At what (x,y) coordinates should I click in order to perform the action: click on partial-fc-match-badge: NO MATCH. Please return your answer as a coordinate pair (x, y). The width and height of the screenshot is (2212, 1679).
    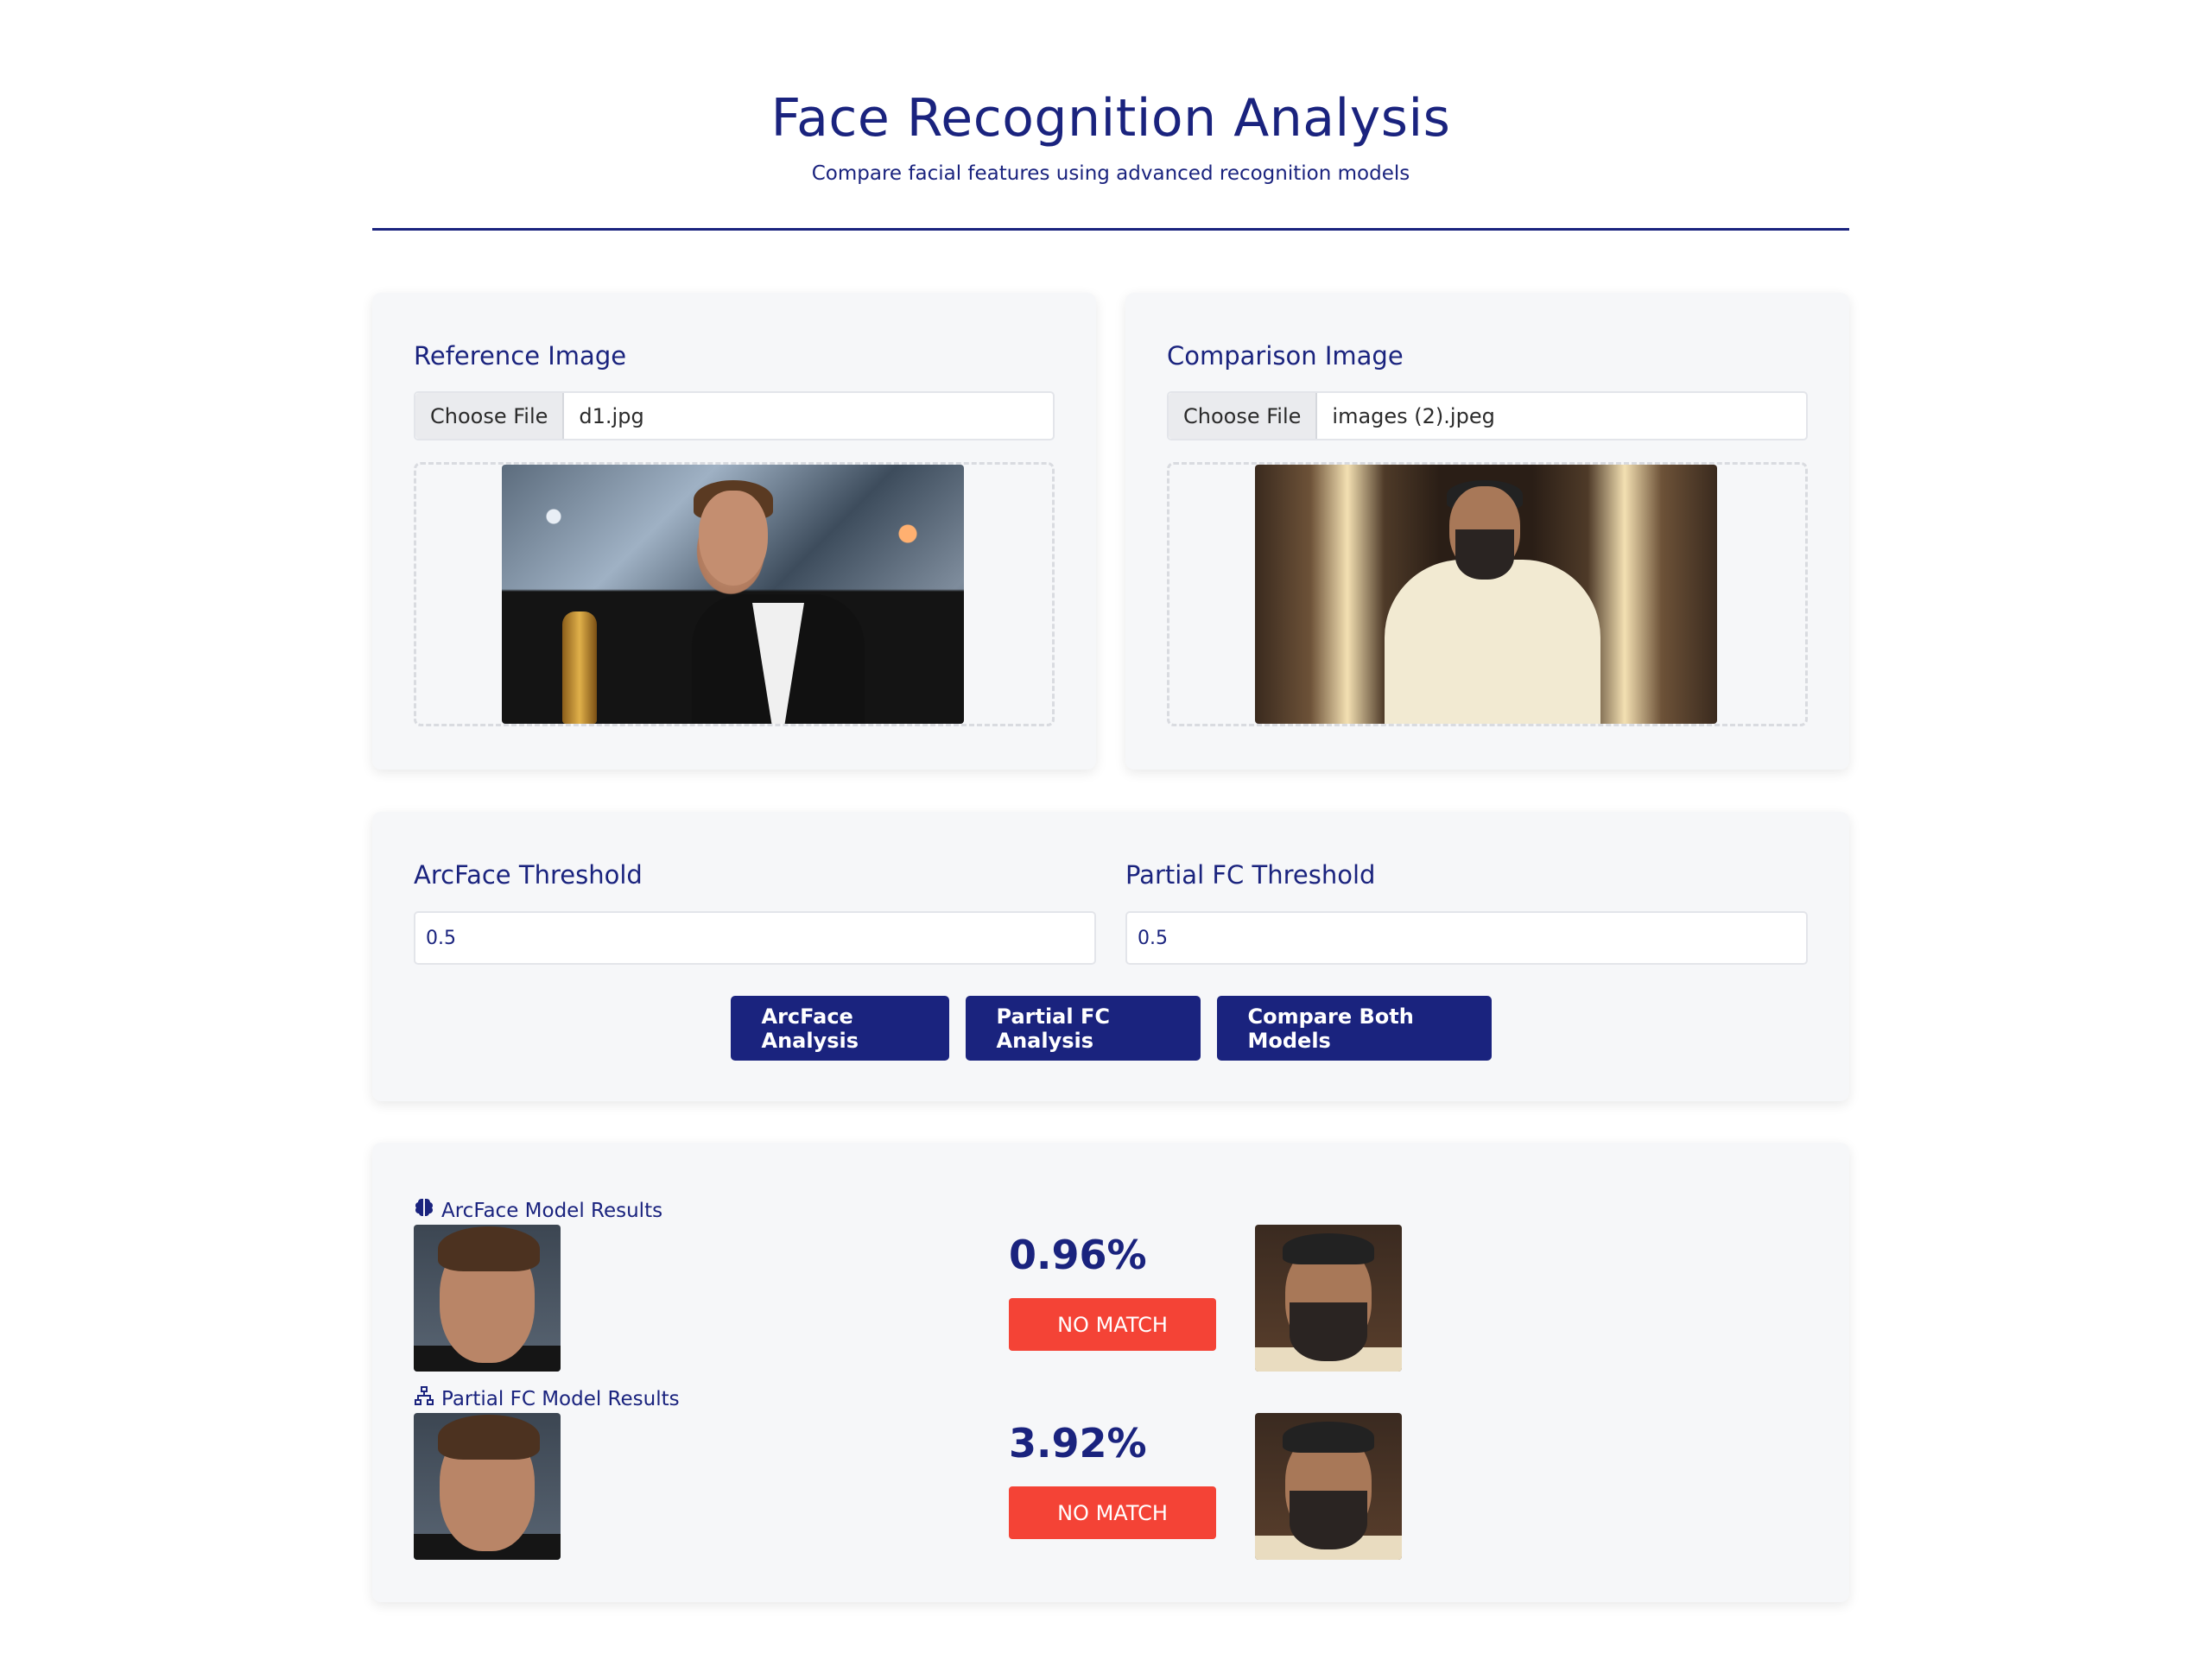
    Looking at the image, I should click on (1112, 1512).